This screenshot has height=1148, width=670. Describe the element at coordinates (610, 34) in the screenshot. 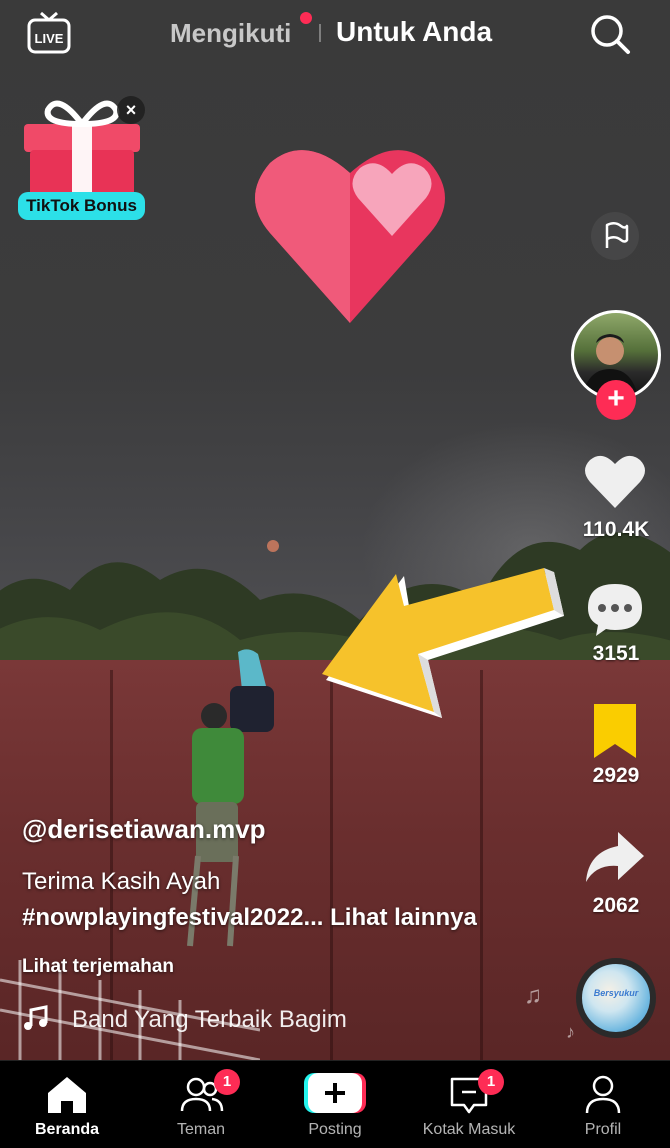

I see `search-icon` at that location.